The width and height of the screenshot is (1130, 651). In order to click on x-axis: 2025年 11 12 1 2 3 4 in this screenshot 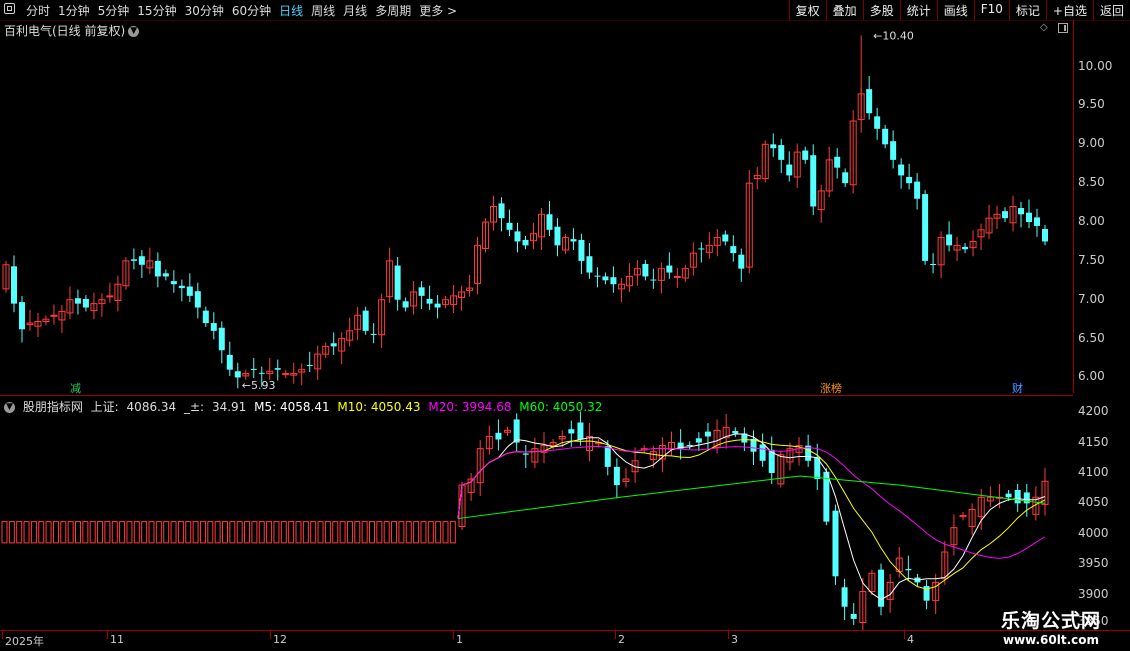, I will do `click(565, 640)`.